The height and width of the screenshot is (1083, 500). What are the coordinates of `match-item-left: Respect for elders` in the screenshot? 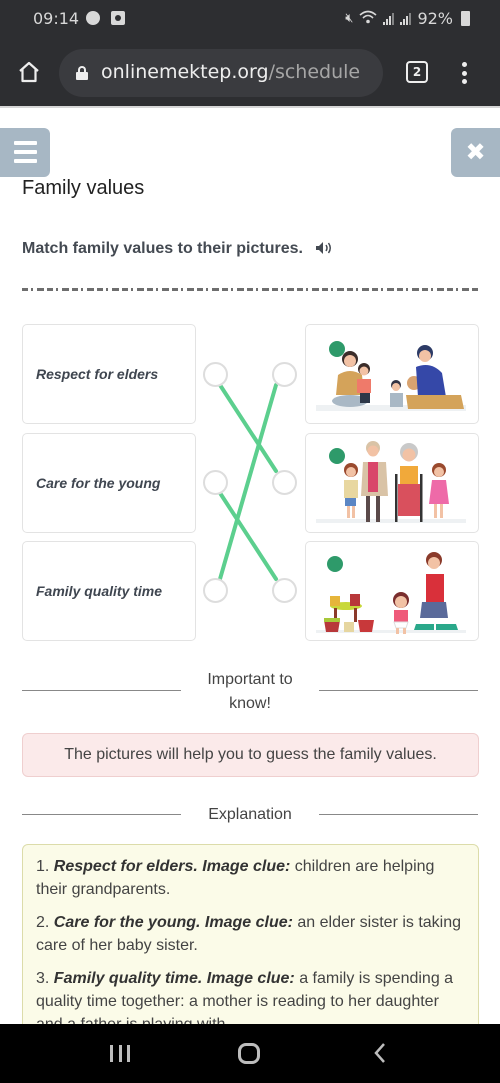 It's located at (109, 374).